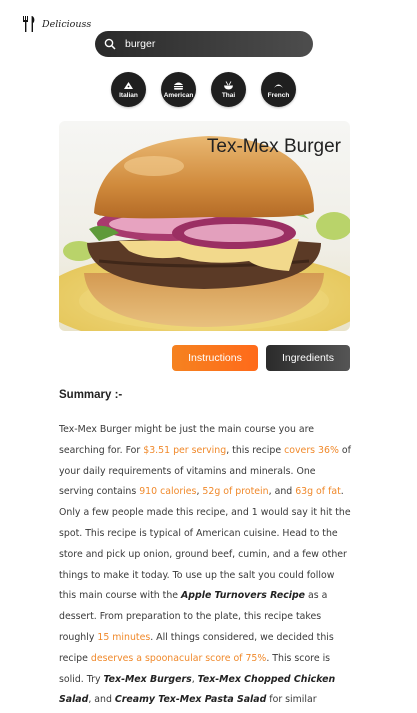  I want to click on summary-highlight: 52g of protein, so click(235, 492).